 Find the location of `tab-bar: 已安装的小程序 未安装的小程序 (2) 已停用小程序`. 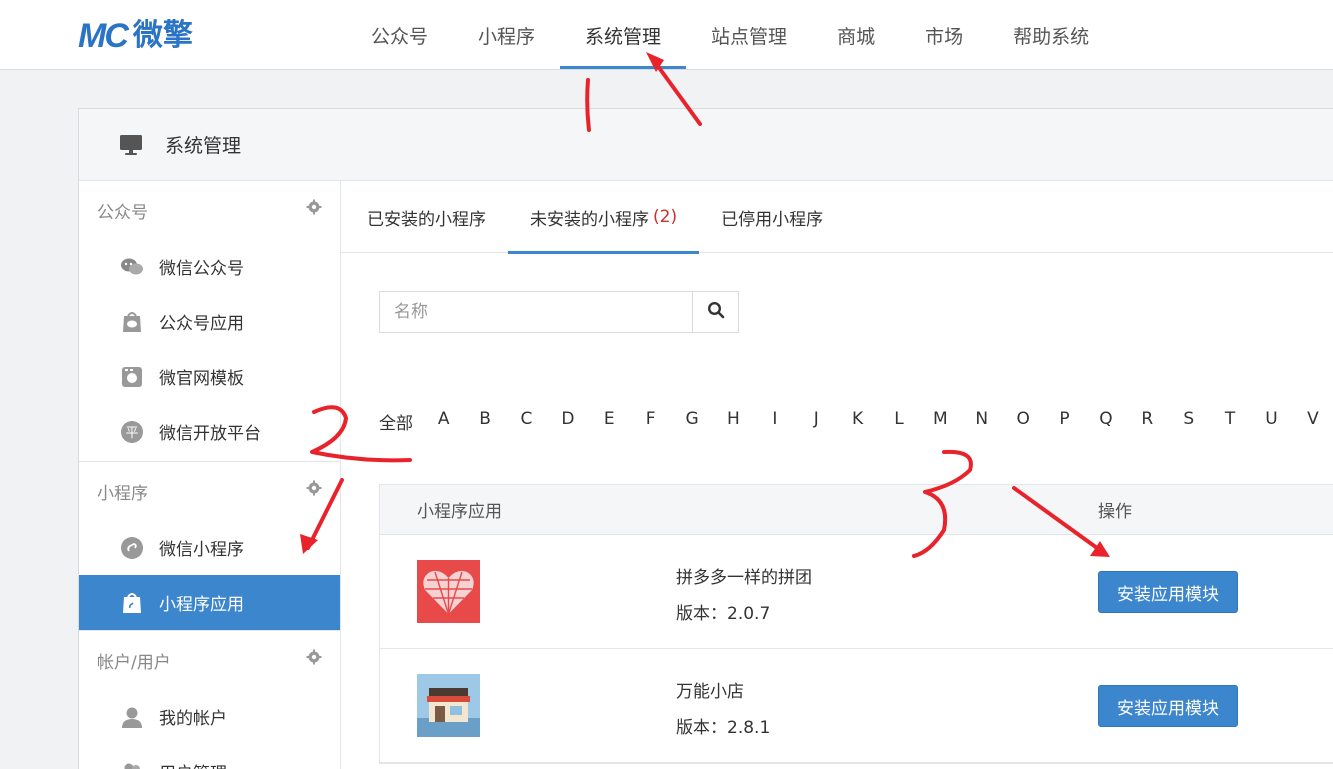

tab-bar: 已安装的小程序 未安装的小程序 (2) 已停用小程序 is located at coordinates (837, 217).